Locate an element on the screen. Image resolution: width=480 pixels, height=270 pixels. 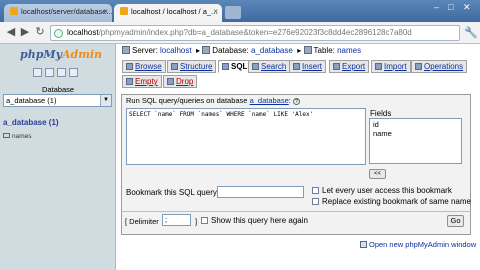
docs-icon is located at coordinates (61, 72).